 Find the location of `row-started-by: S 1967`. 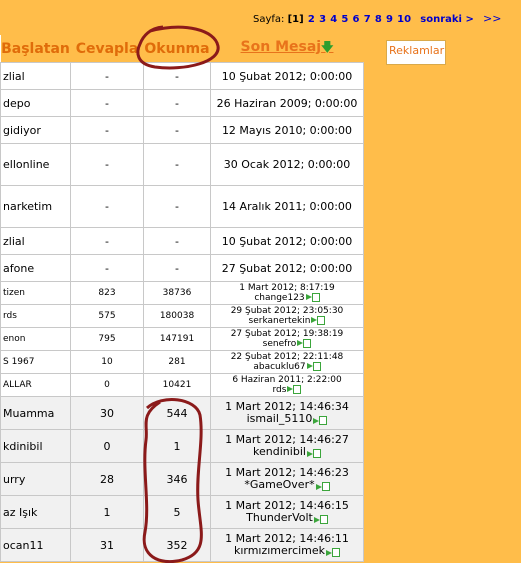

row-started-by: S 1967 is located at coordinates (35, 362).